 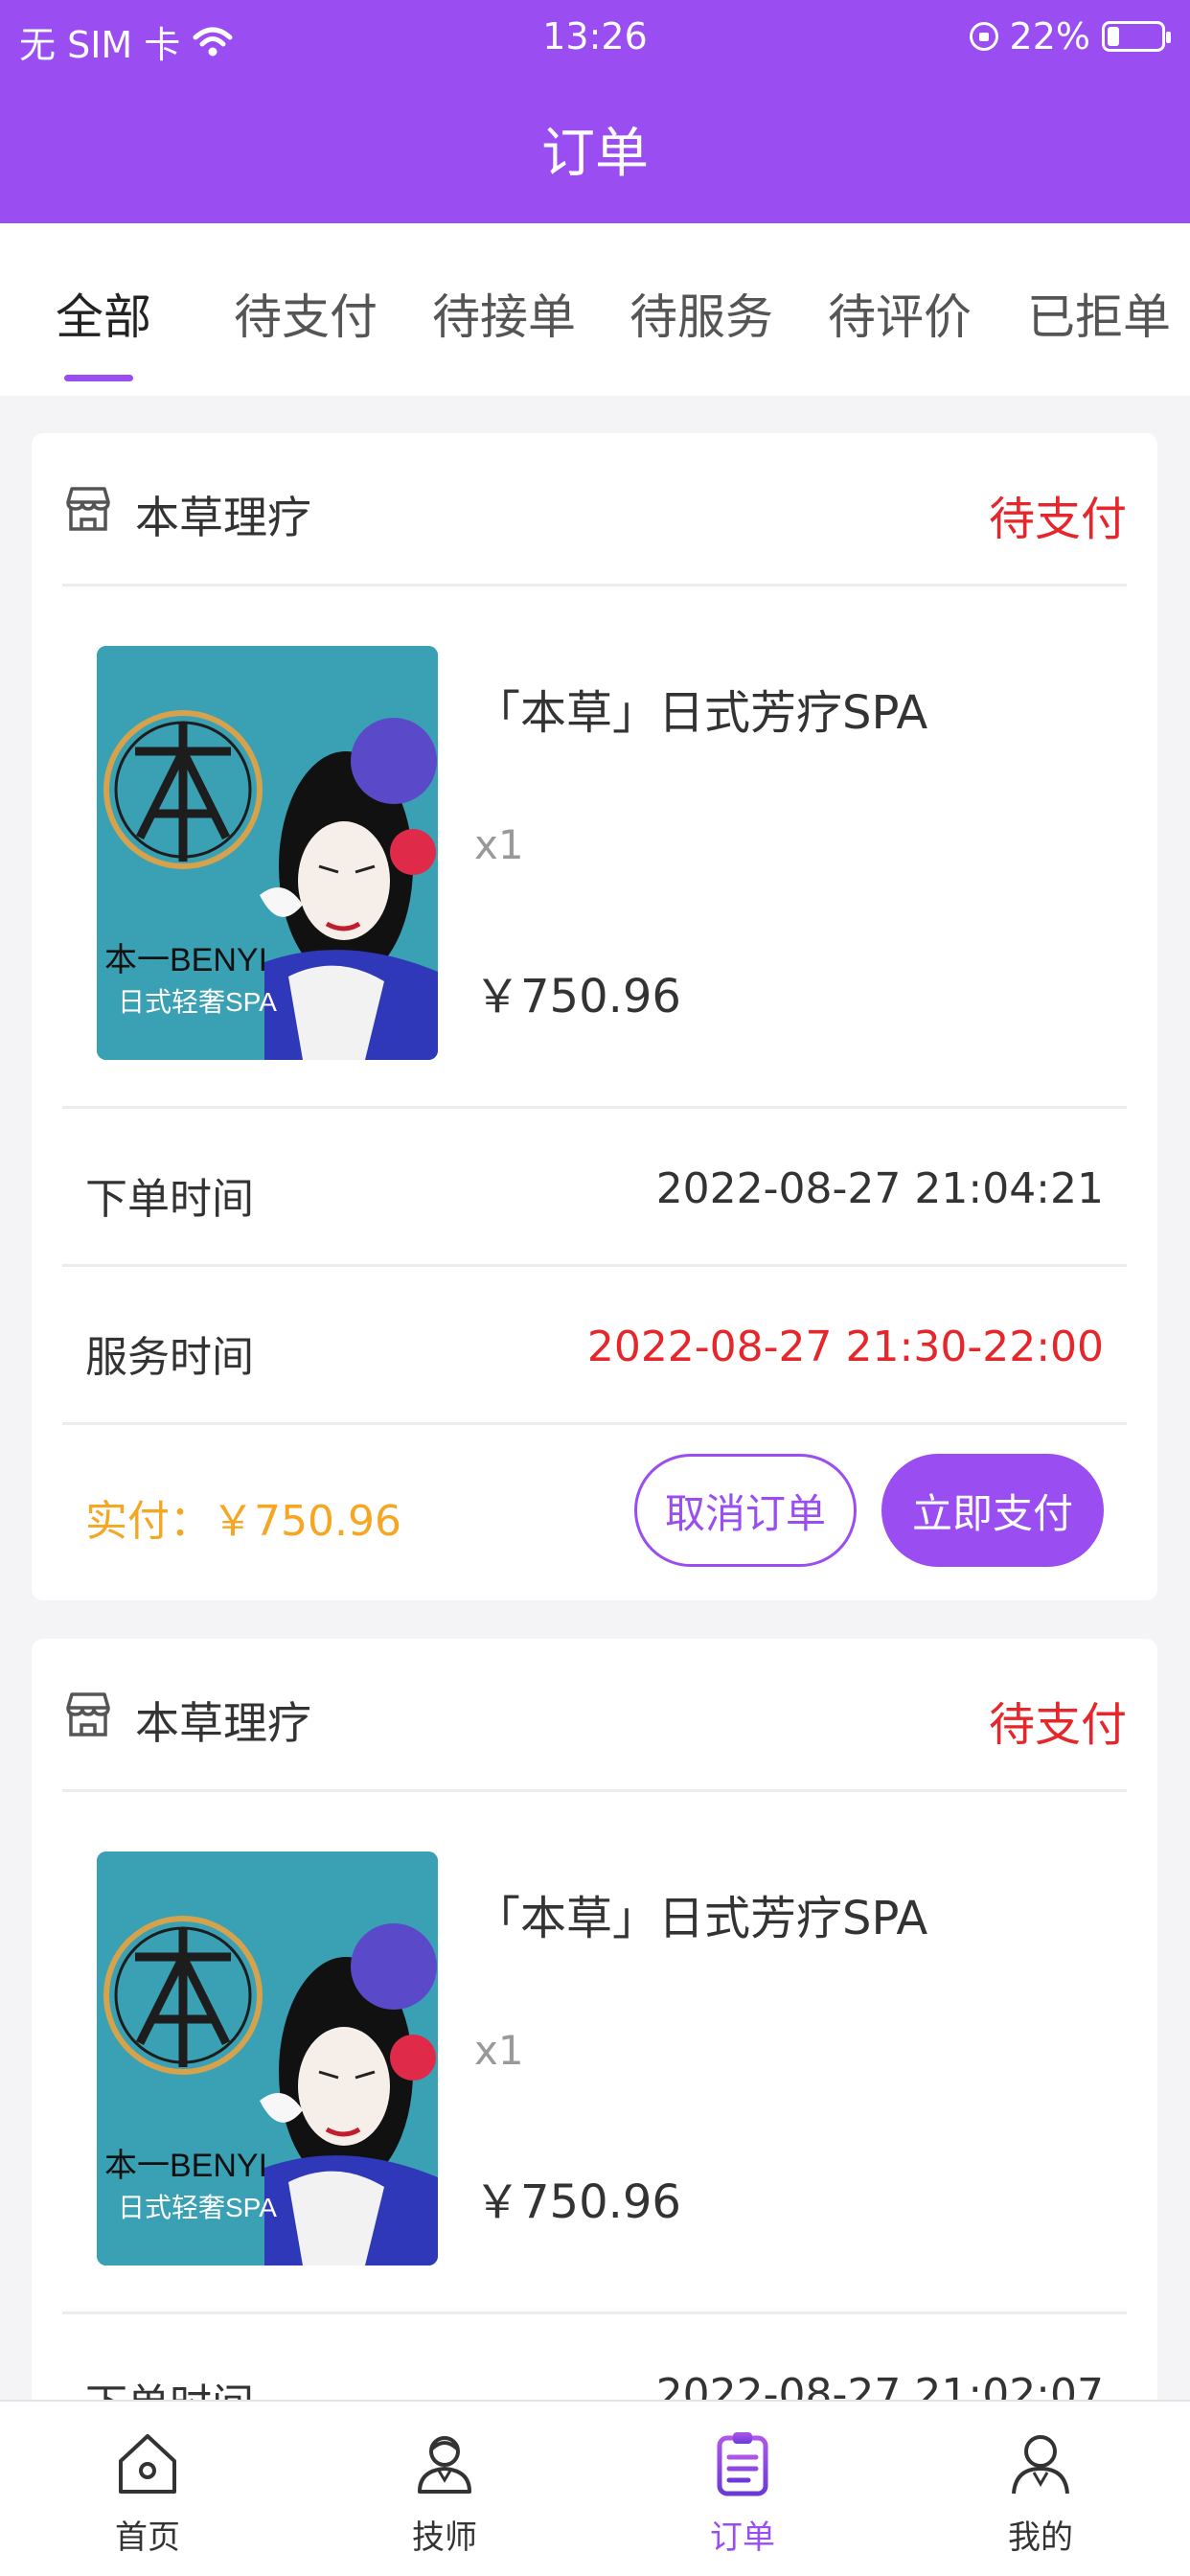 What do you see at coordinates (1040, 2537) in the screenshot?
I see `nav-profile-label: 我的` at bounding box center [1040, 2537].